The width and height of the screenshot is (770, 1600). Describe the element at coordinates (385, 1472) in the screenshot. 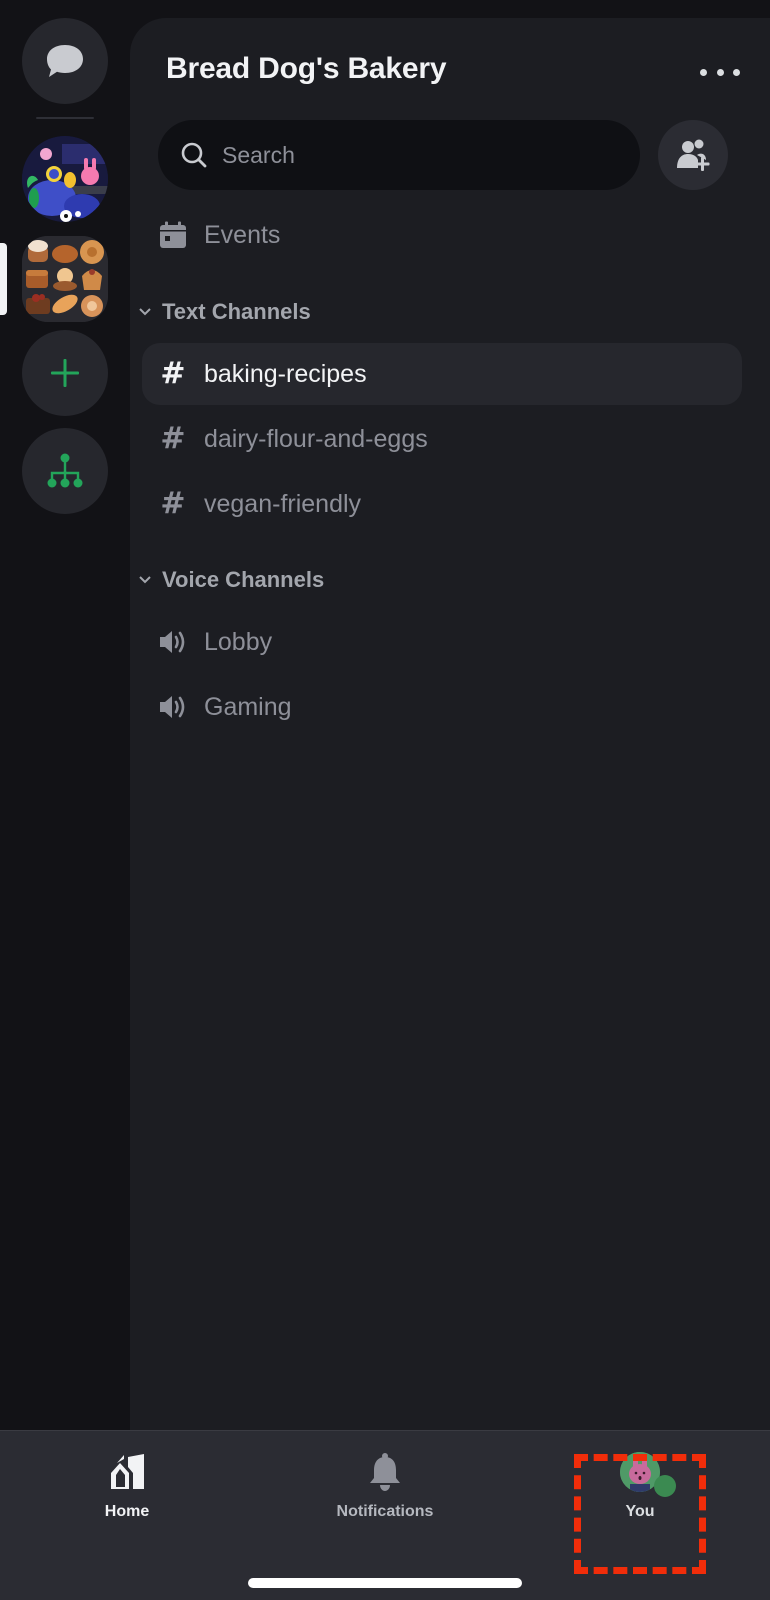

I see `bell-icon` at that location.